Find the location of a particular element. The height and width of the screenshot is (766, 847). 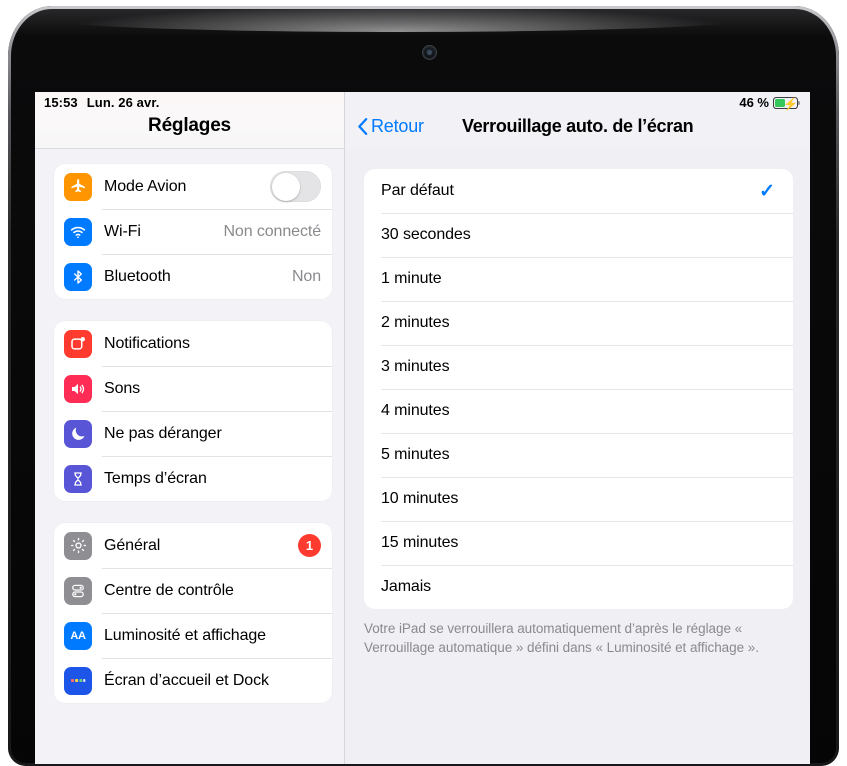

speaker-icon is located at coordinates (78, 388).